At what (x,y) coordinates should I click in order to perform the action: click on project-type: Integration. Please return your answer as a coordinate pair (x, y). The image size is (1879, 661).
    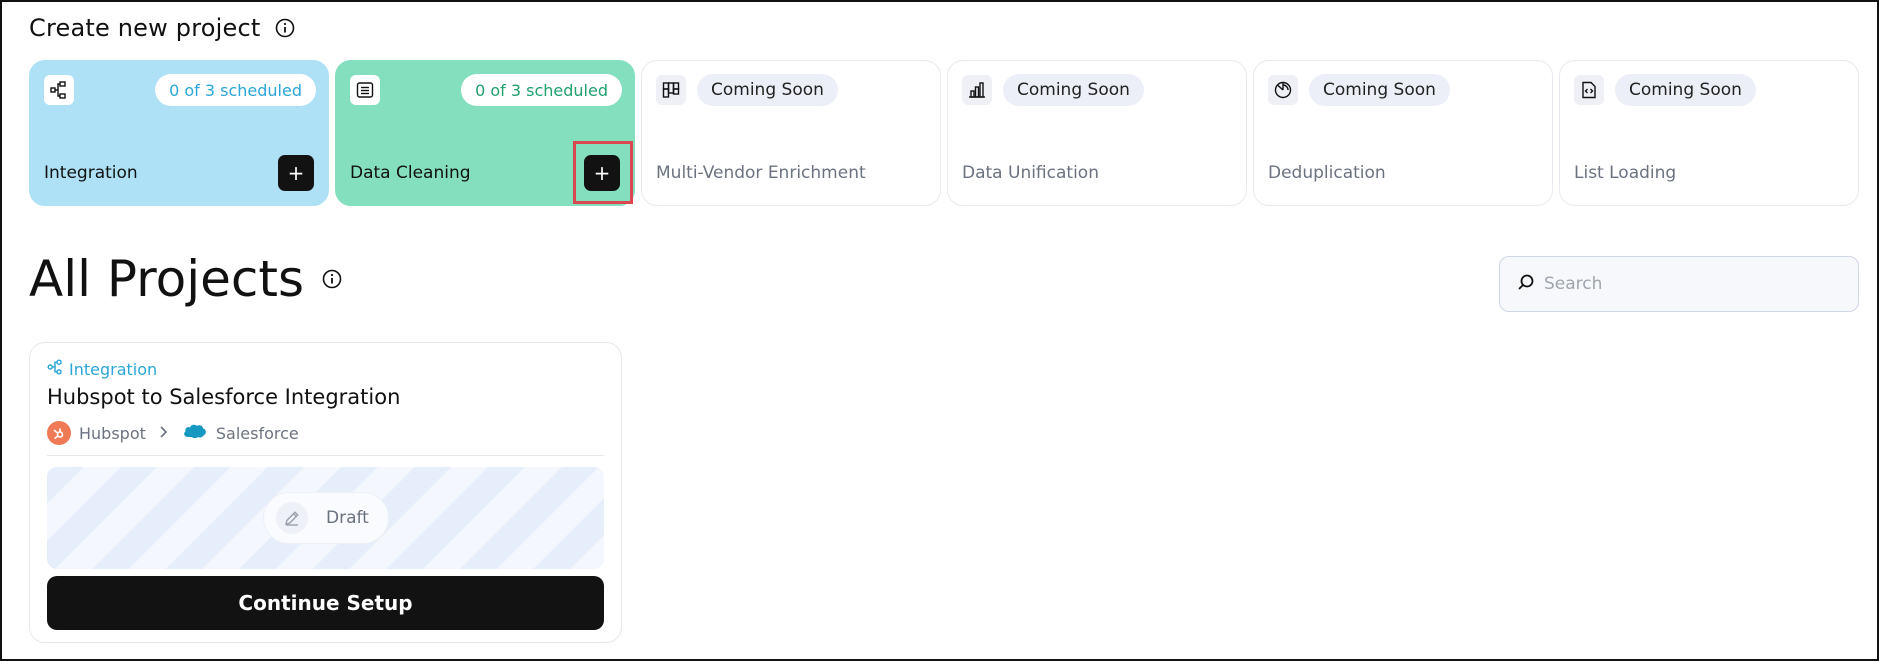
    Looking at the image, I should click on (102, 369).